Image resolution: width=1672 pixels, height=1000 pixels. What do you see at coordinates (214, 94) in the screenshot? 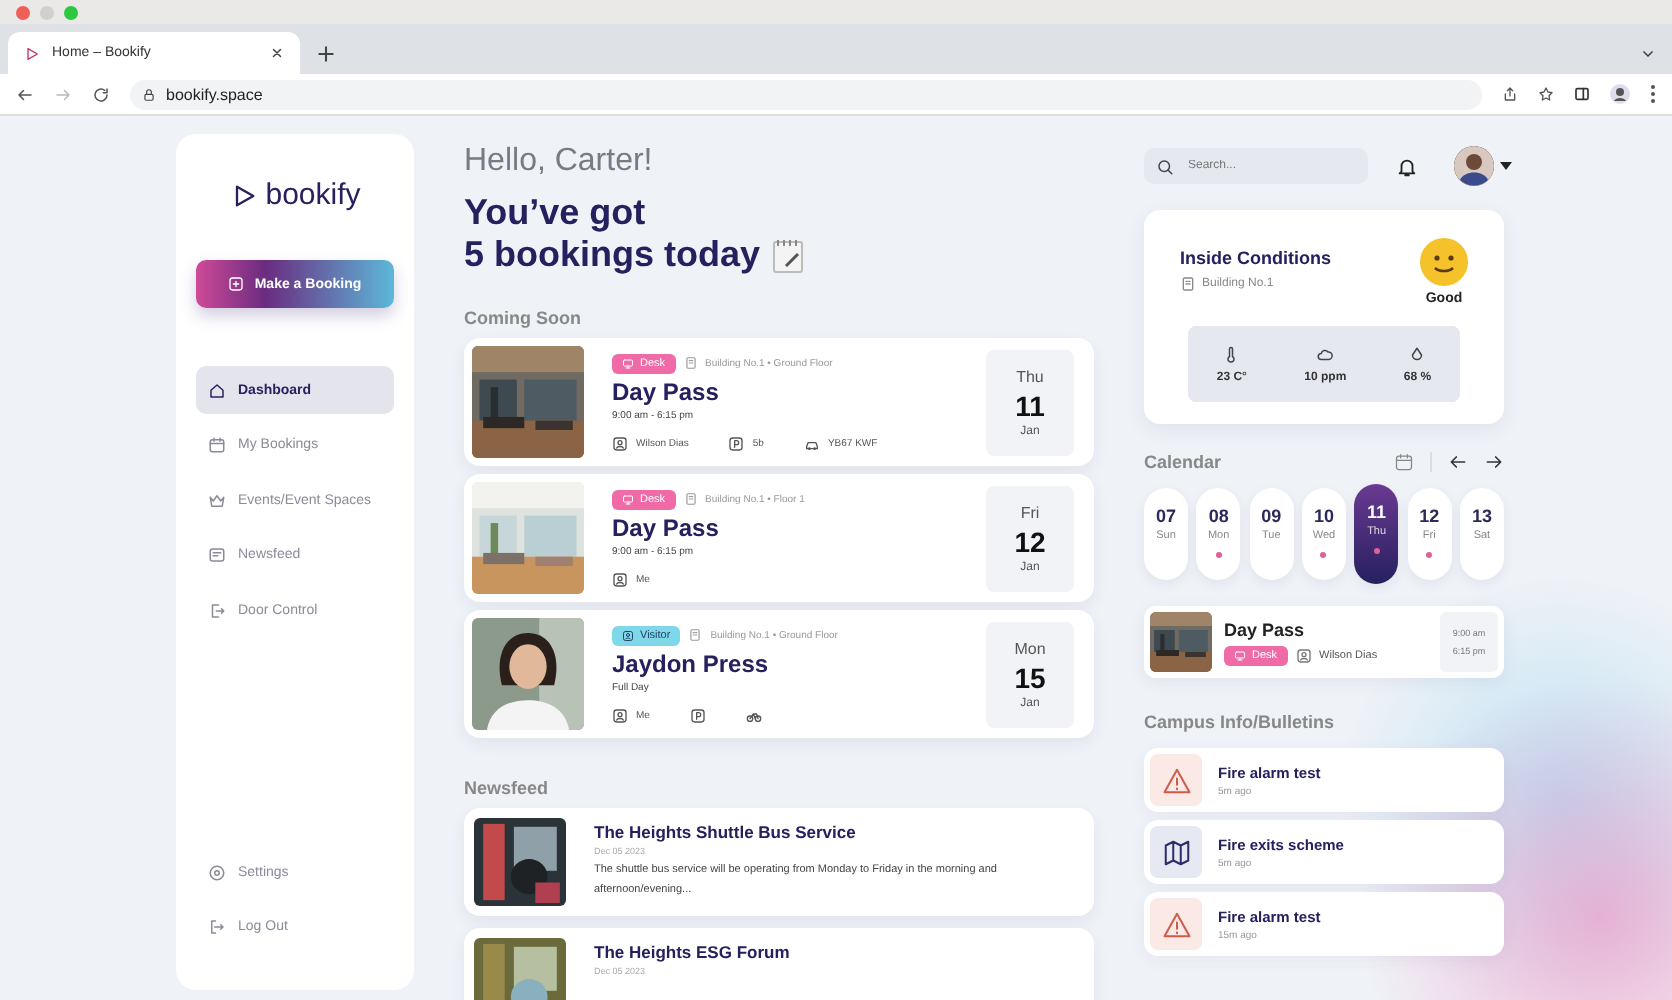
I see `address-text: bookify.space` at bounding box center [214, 94].